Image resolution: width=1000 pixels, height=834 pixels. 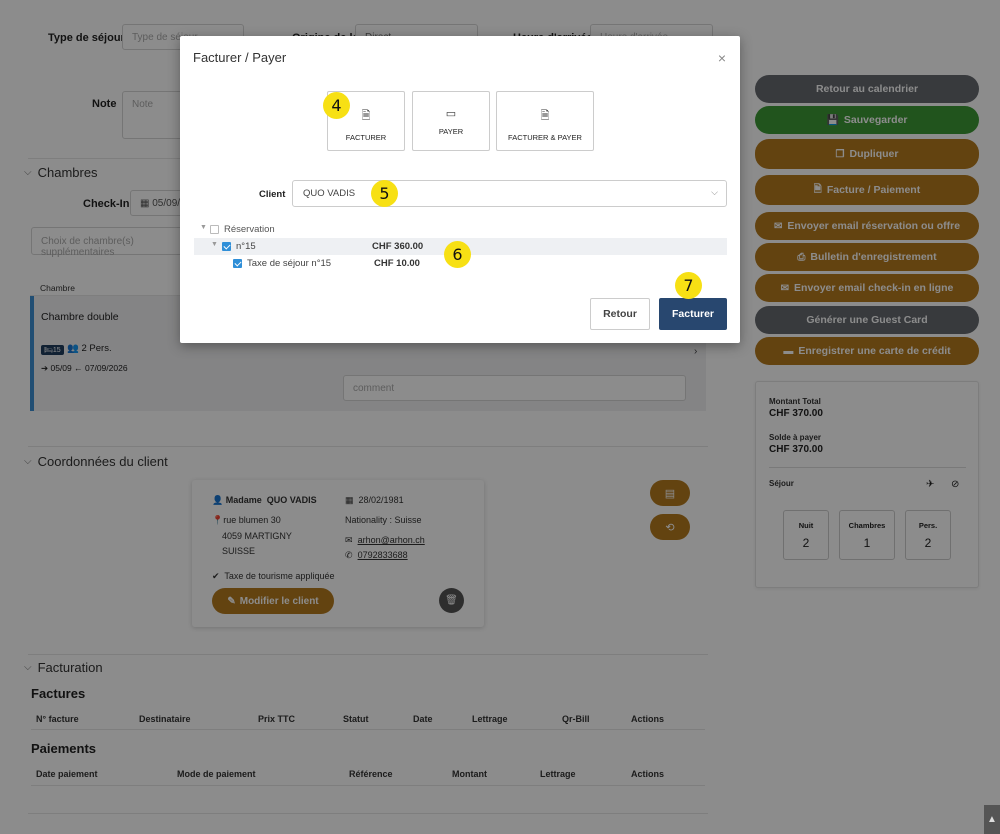 What do you see at coordinates (272, 194) in the screenshot?
I see `client-label: Client` at bounding box center [272, 194].